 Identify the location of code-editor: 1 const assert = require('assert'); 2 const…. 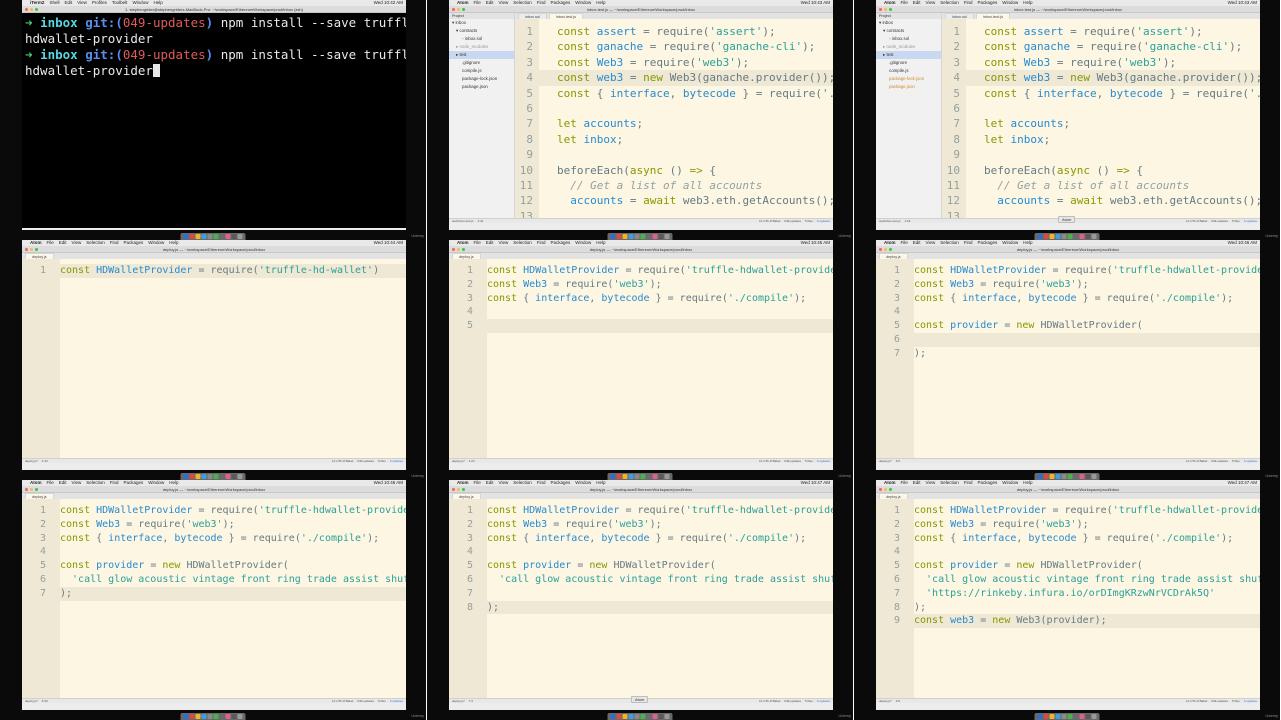
(674, 118).